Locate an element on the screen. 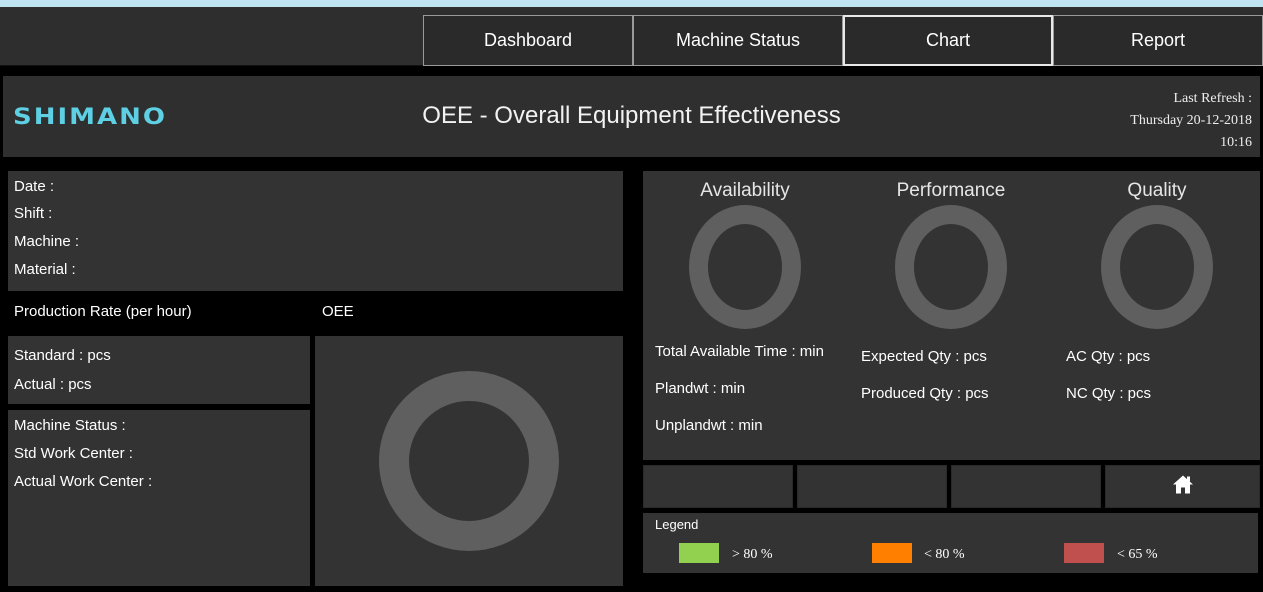 The image size is (1263, 592). nav-machine-status-button: Machine Status is located at coordinates (738, 40).